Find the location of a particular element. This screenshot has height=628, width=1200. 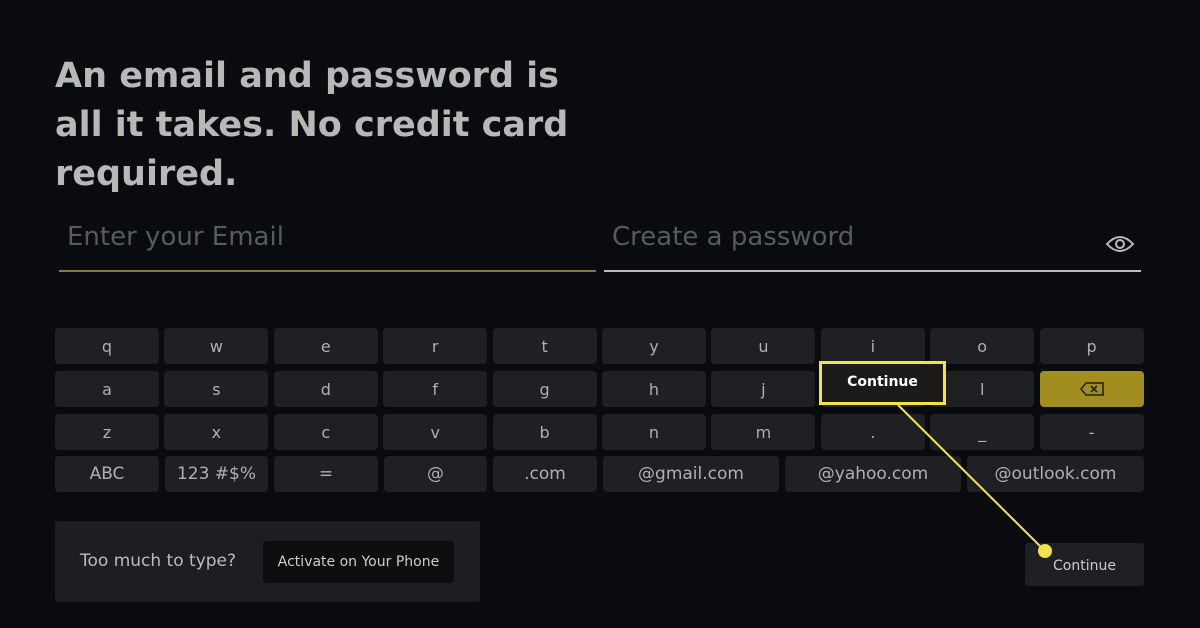

callout-dot is located at coordinates (1045, 551).